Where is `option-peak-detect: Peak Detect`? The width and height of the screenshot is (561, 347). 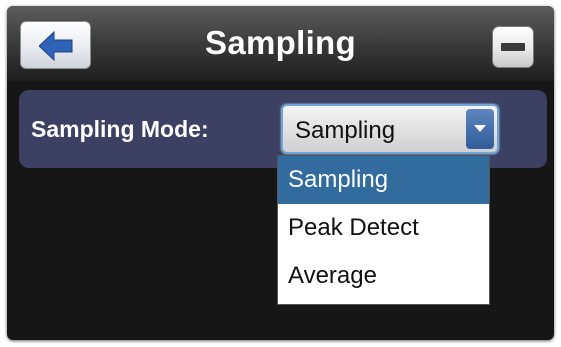 option-peak-detect: Peak Detect is located at coordinates (383, 228).